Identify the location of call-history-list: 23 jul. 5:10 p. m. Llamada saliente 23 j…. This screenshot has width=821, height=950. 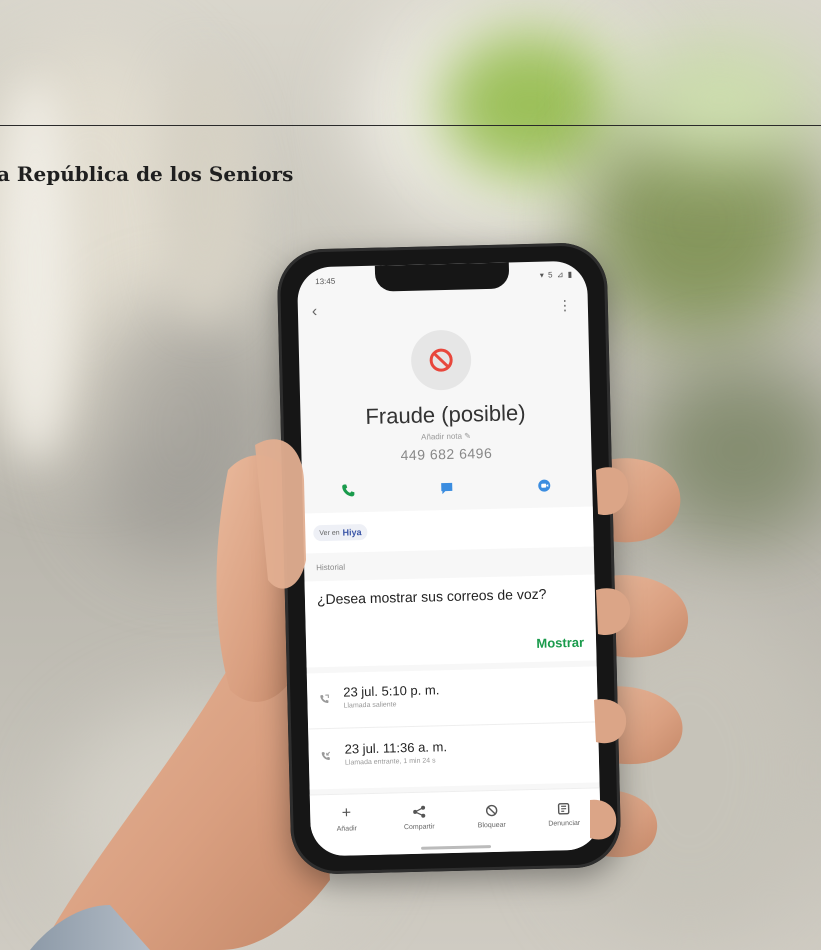
(453, 728).